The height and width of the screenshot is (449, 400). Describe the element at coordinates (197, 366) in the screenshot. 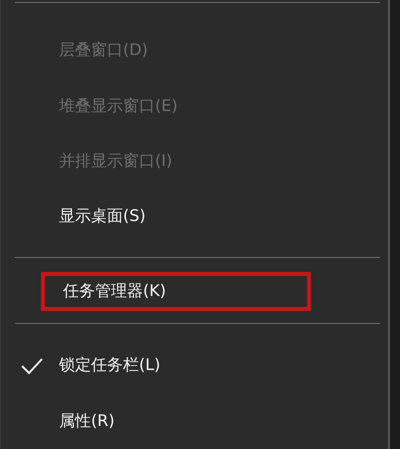

I see `menu-item: 锁定任务栏(L)` at that location.